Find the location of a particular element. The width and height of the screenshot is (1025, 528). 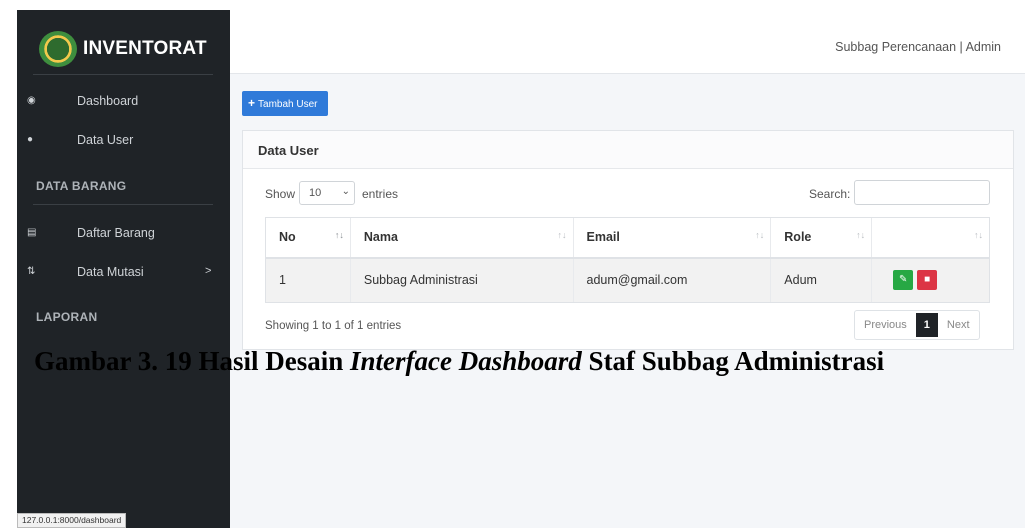

logo-icon is located at coordinates (58, 49).